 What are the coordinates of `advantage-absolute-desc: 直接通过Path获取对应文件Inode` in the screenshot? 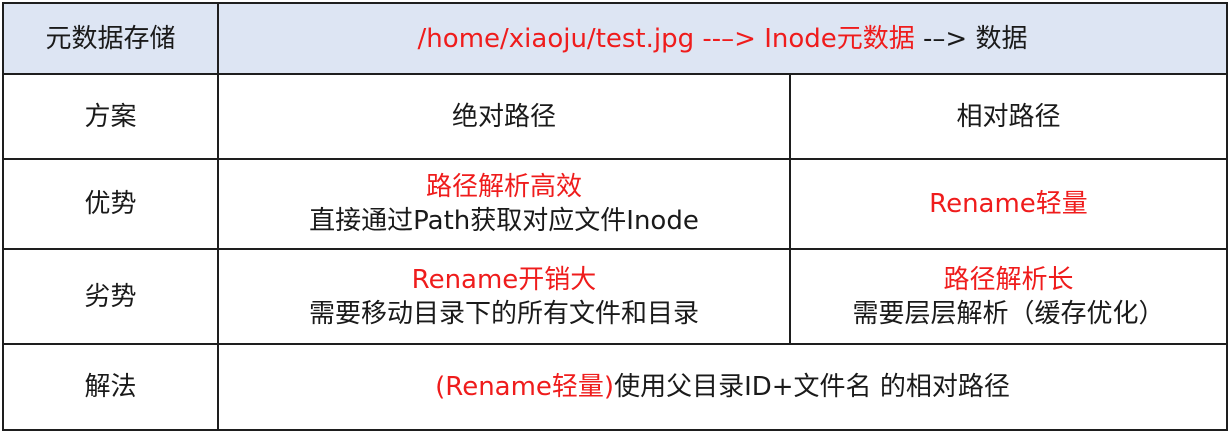 It's located at (504, 221).